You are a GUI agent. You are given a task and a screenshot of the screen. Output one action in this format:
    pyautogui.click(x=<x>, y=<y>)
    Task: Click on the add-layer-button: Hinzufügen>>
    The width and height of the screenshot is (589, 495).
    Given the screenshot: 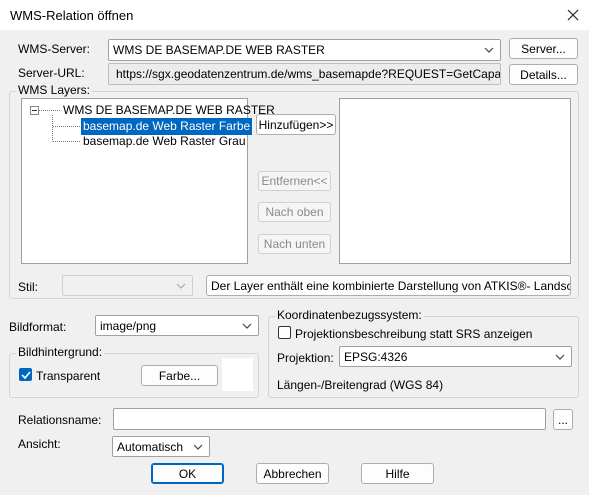 What is the action you would take?
    pyautogui.click(x=296, y=124)
    